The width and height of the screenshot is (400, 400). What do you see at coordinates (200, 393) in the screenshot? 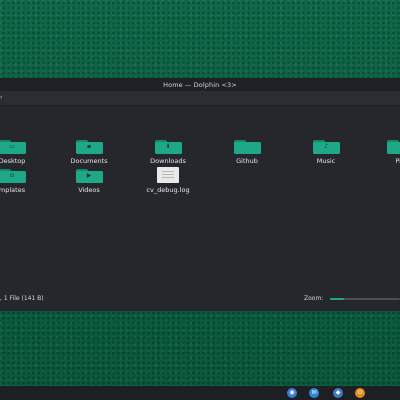
I see `taskbar: ◉ ✉ ◆ ⏻` at bounding box center [200, 393].